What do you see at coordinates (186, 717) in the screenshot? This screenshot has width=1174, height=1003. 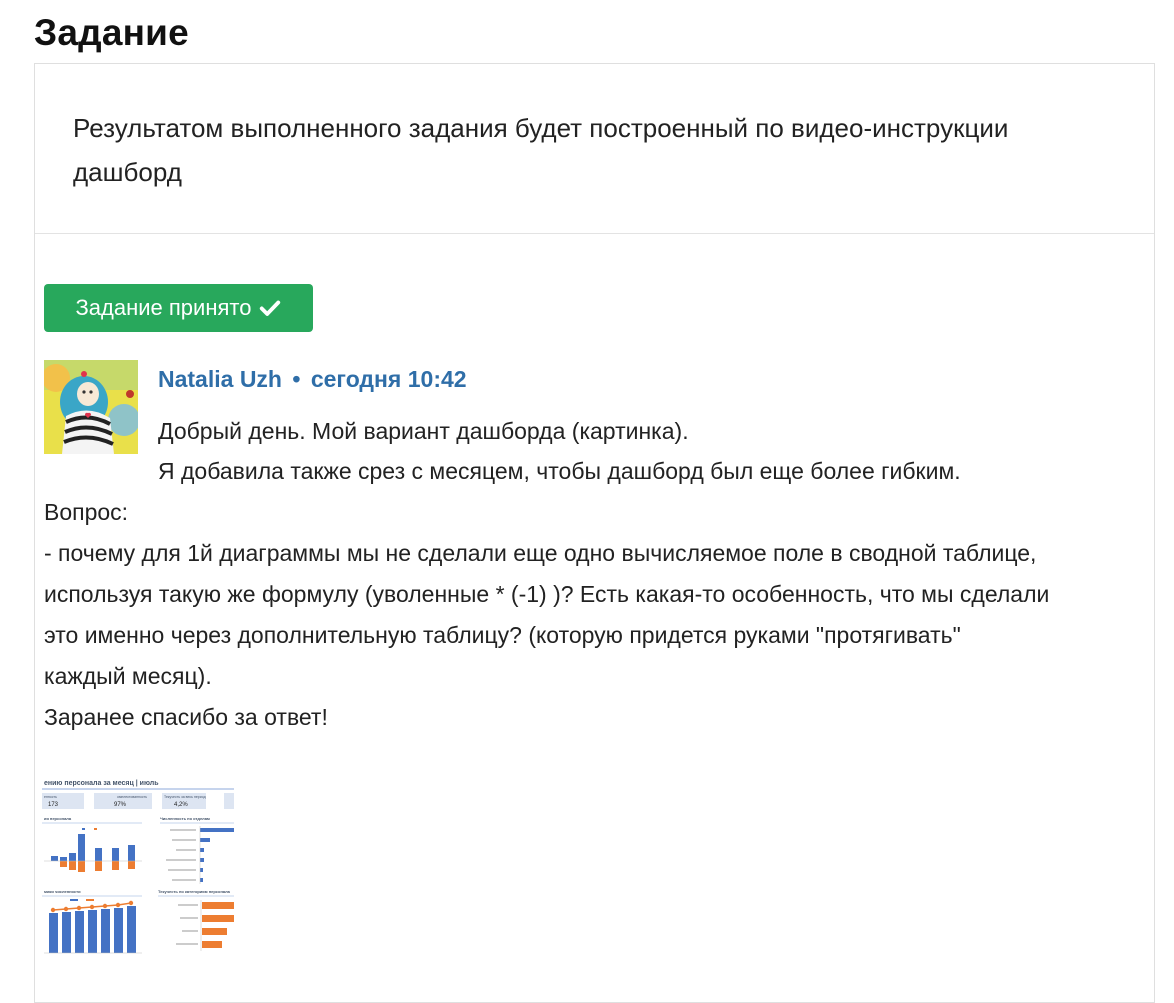 I see `comment-line: Заранее спасибо за ответ!` at bounding box center [186, 717].